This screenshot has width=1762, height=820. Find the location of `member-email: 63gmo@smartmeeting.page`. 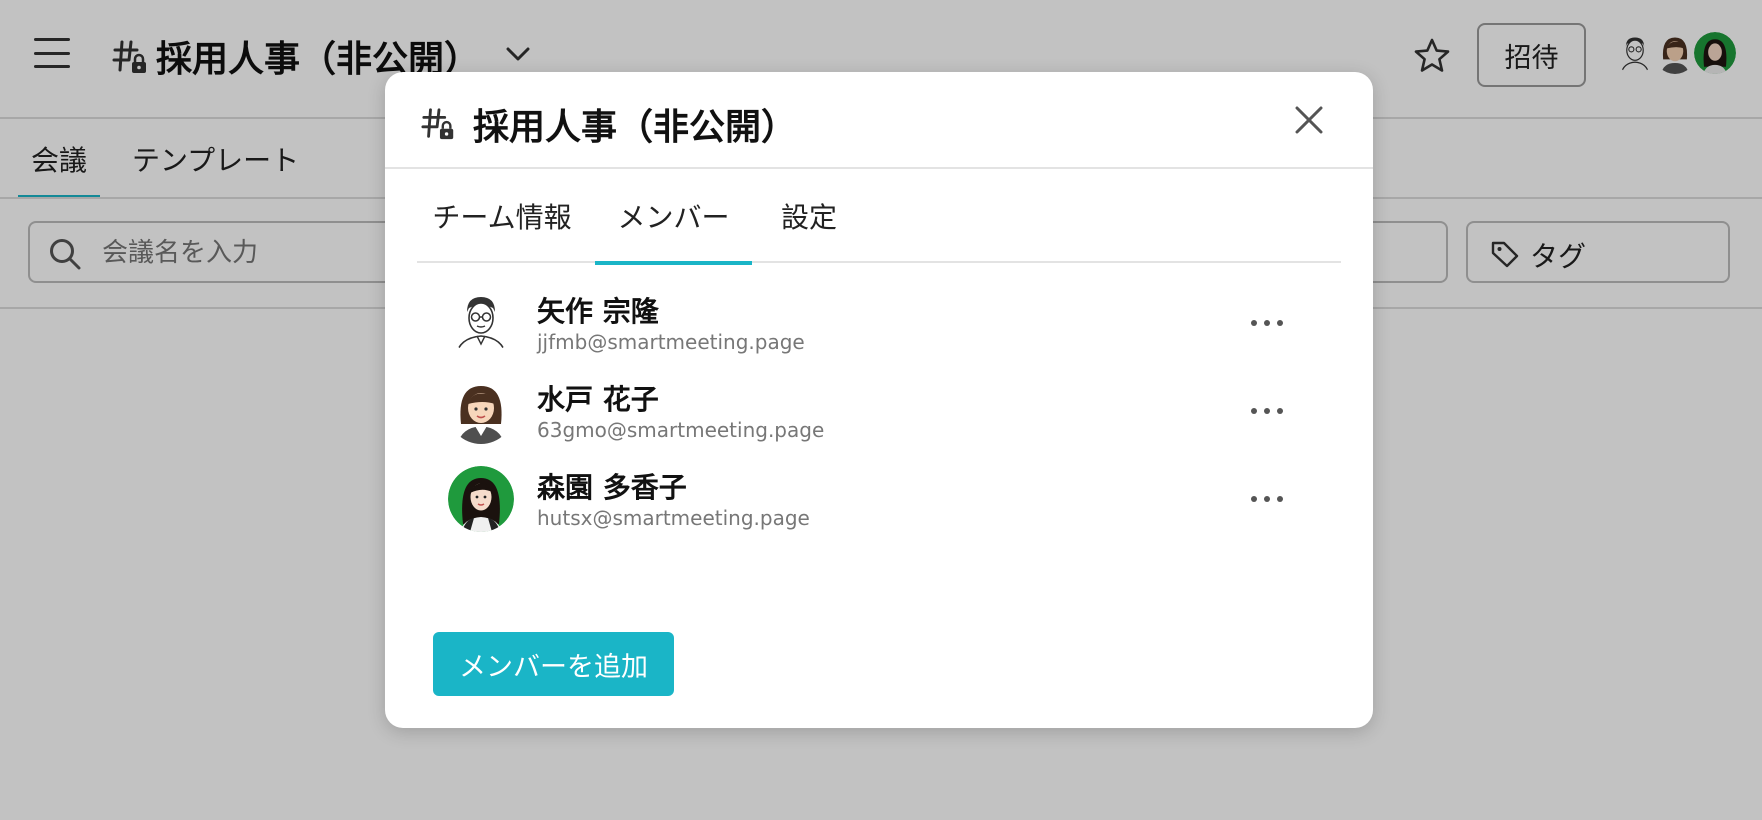

member-email: 63gmo@smartmeeting.page is located at coordinates (681, 430).